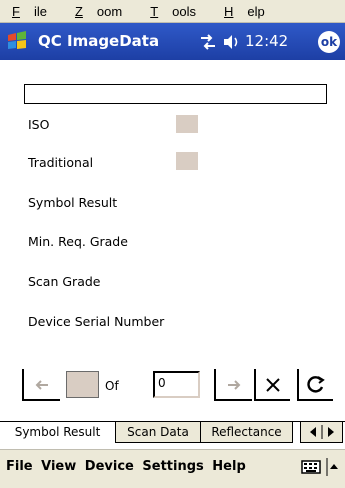 The height and width of the screenshot is (488, 345). Describe the element at coordinates (187, 161) in the screenshot. I see `traditional-status-box` at that location.